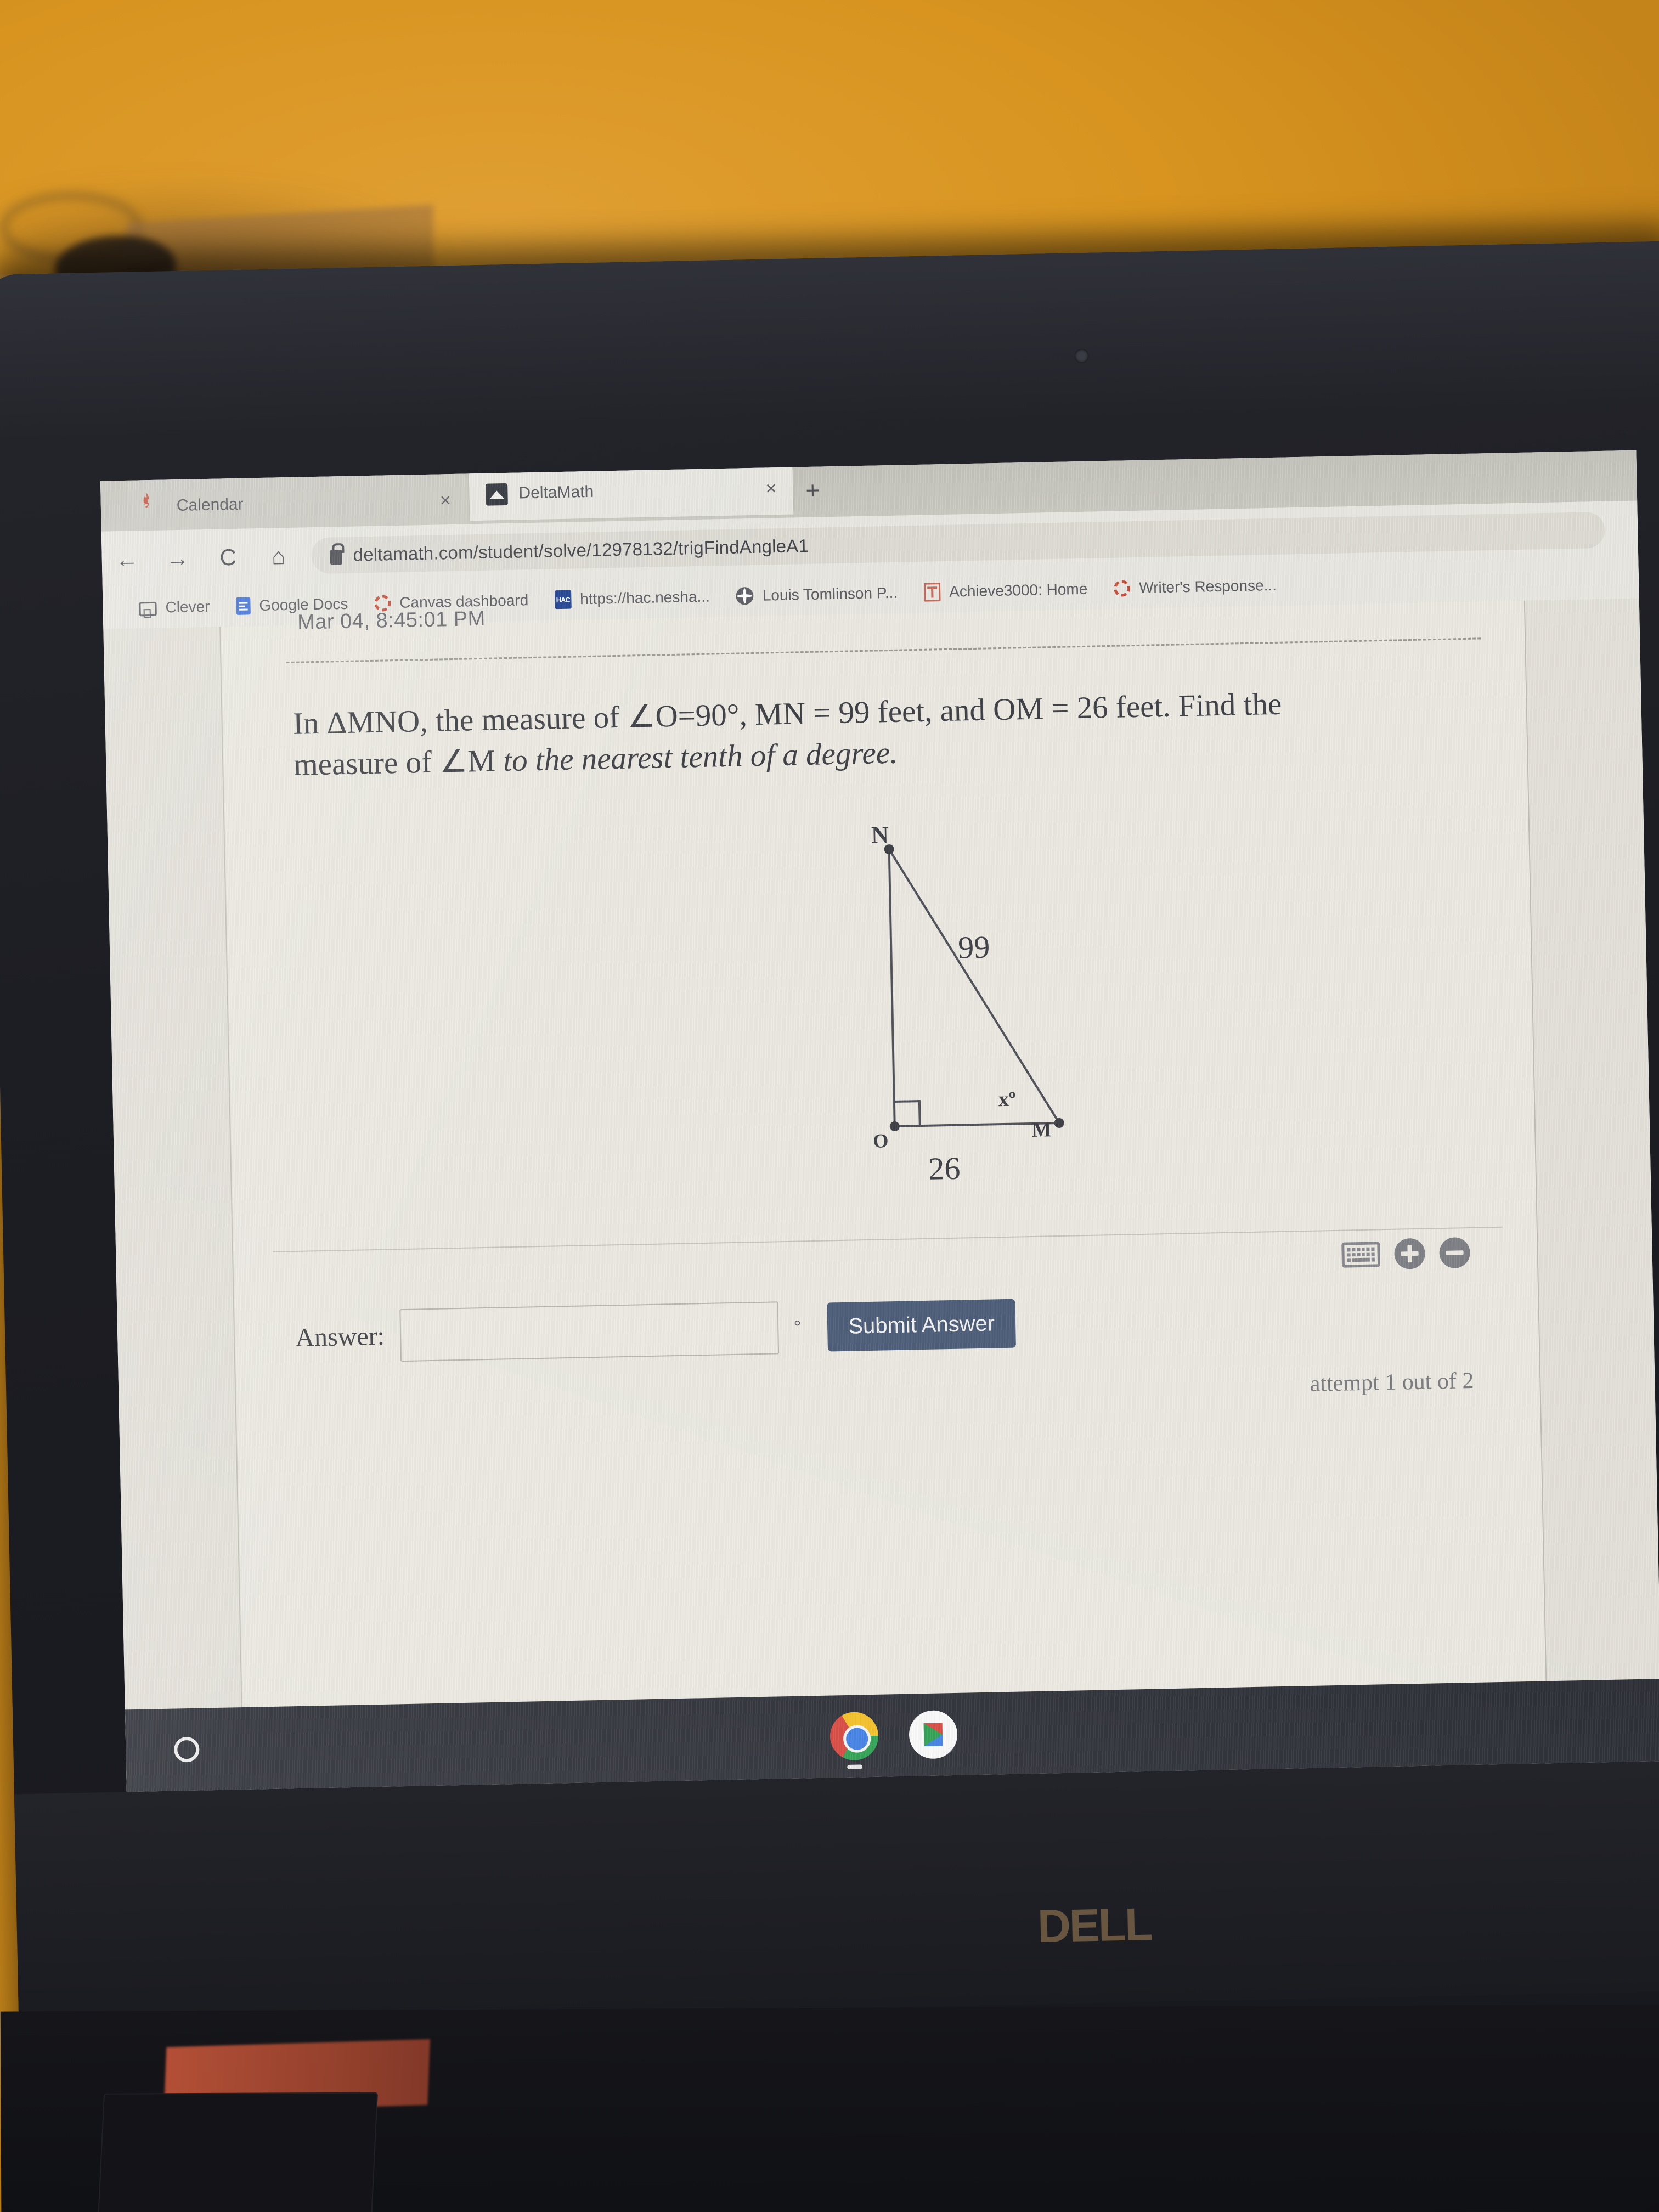 The image size is (1659, 2212). I want to click on hac-icon: HAC, so click(563, 600).